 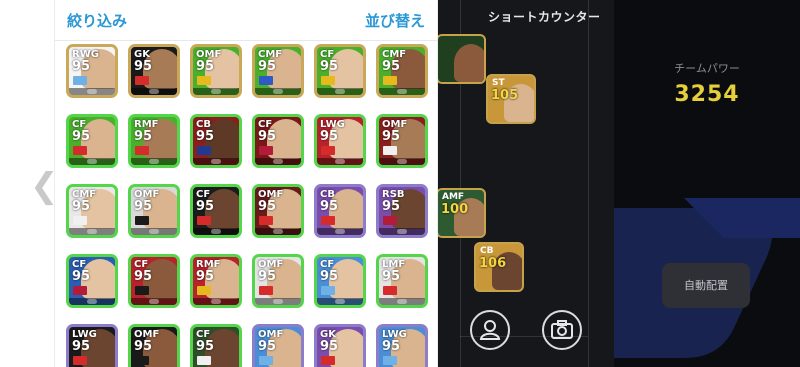 I want to click on player-portrait, so click(x=469, y=63).